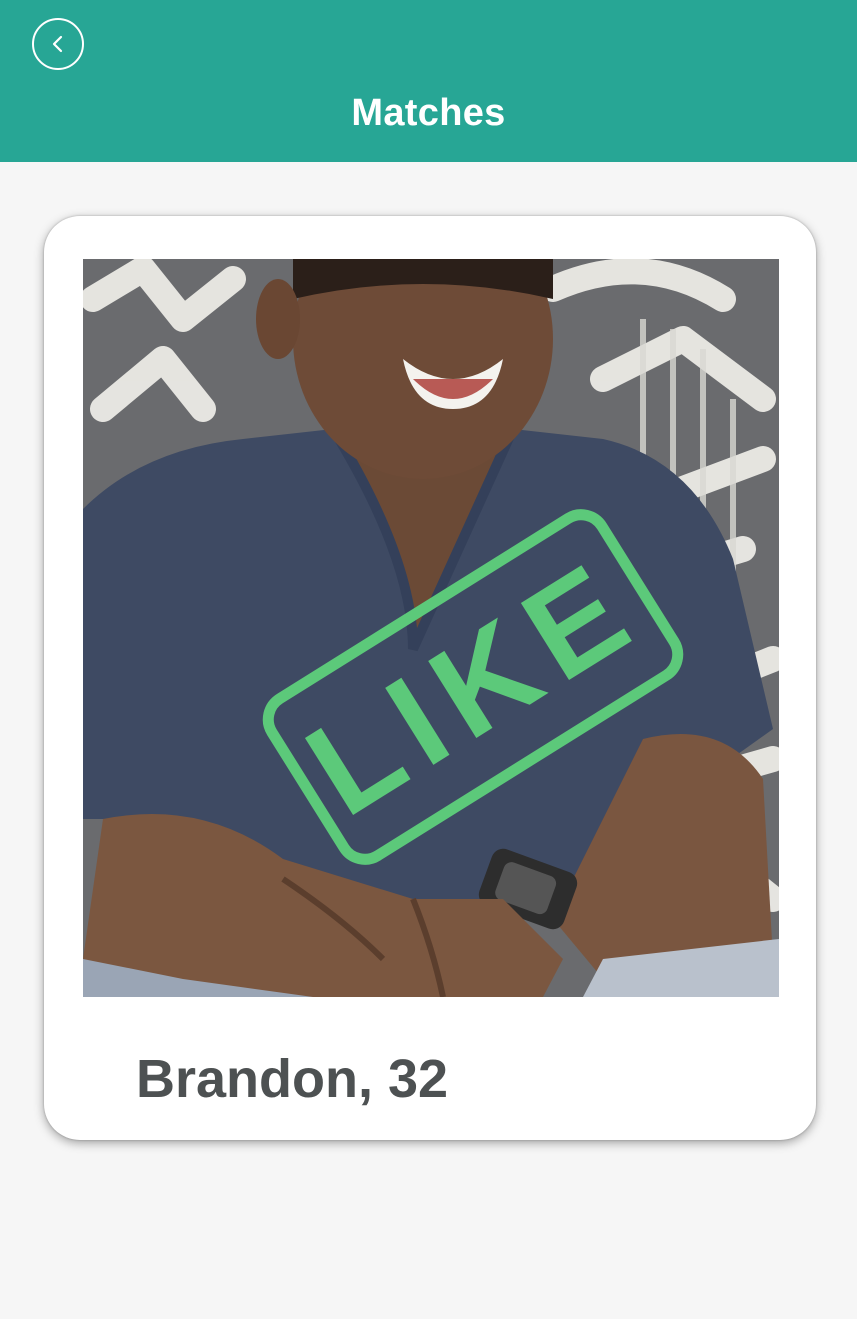 The image size is (857, 1319). I want to click on back-button, so click(58, 44).